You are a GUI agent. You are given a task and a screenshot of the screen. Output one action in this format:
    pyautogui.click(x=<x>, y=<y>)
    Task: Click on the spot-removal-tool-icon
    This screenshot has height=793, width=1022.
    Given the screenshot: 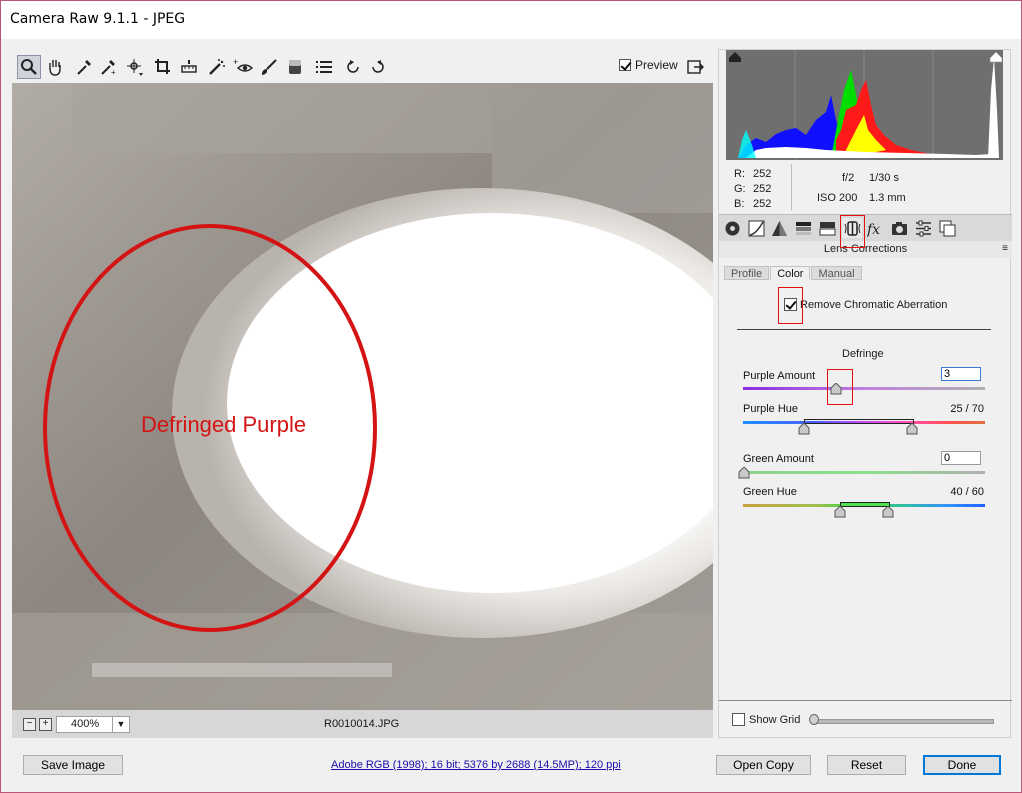 What is the action you would take?
    pyautogui.click(x=217, y=67)
    